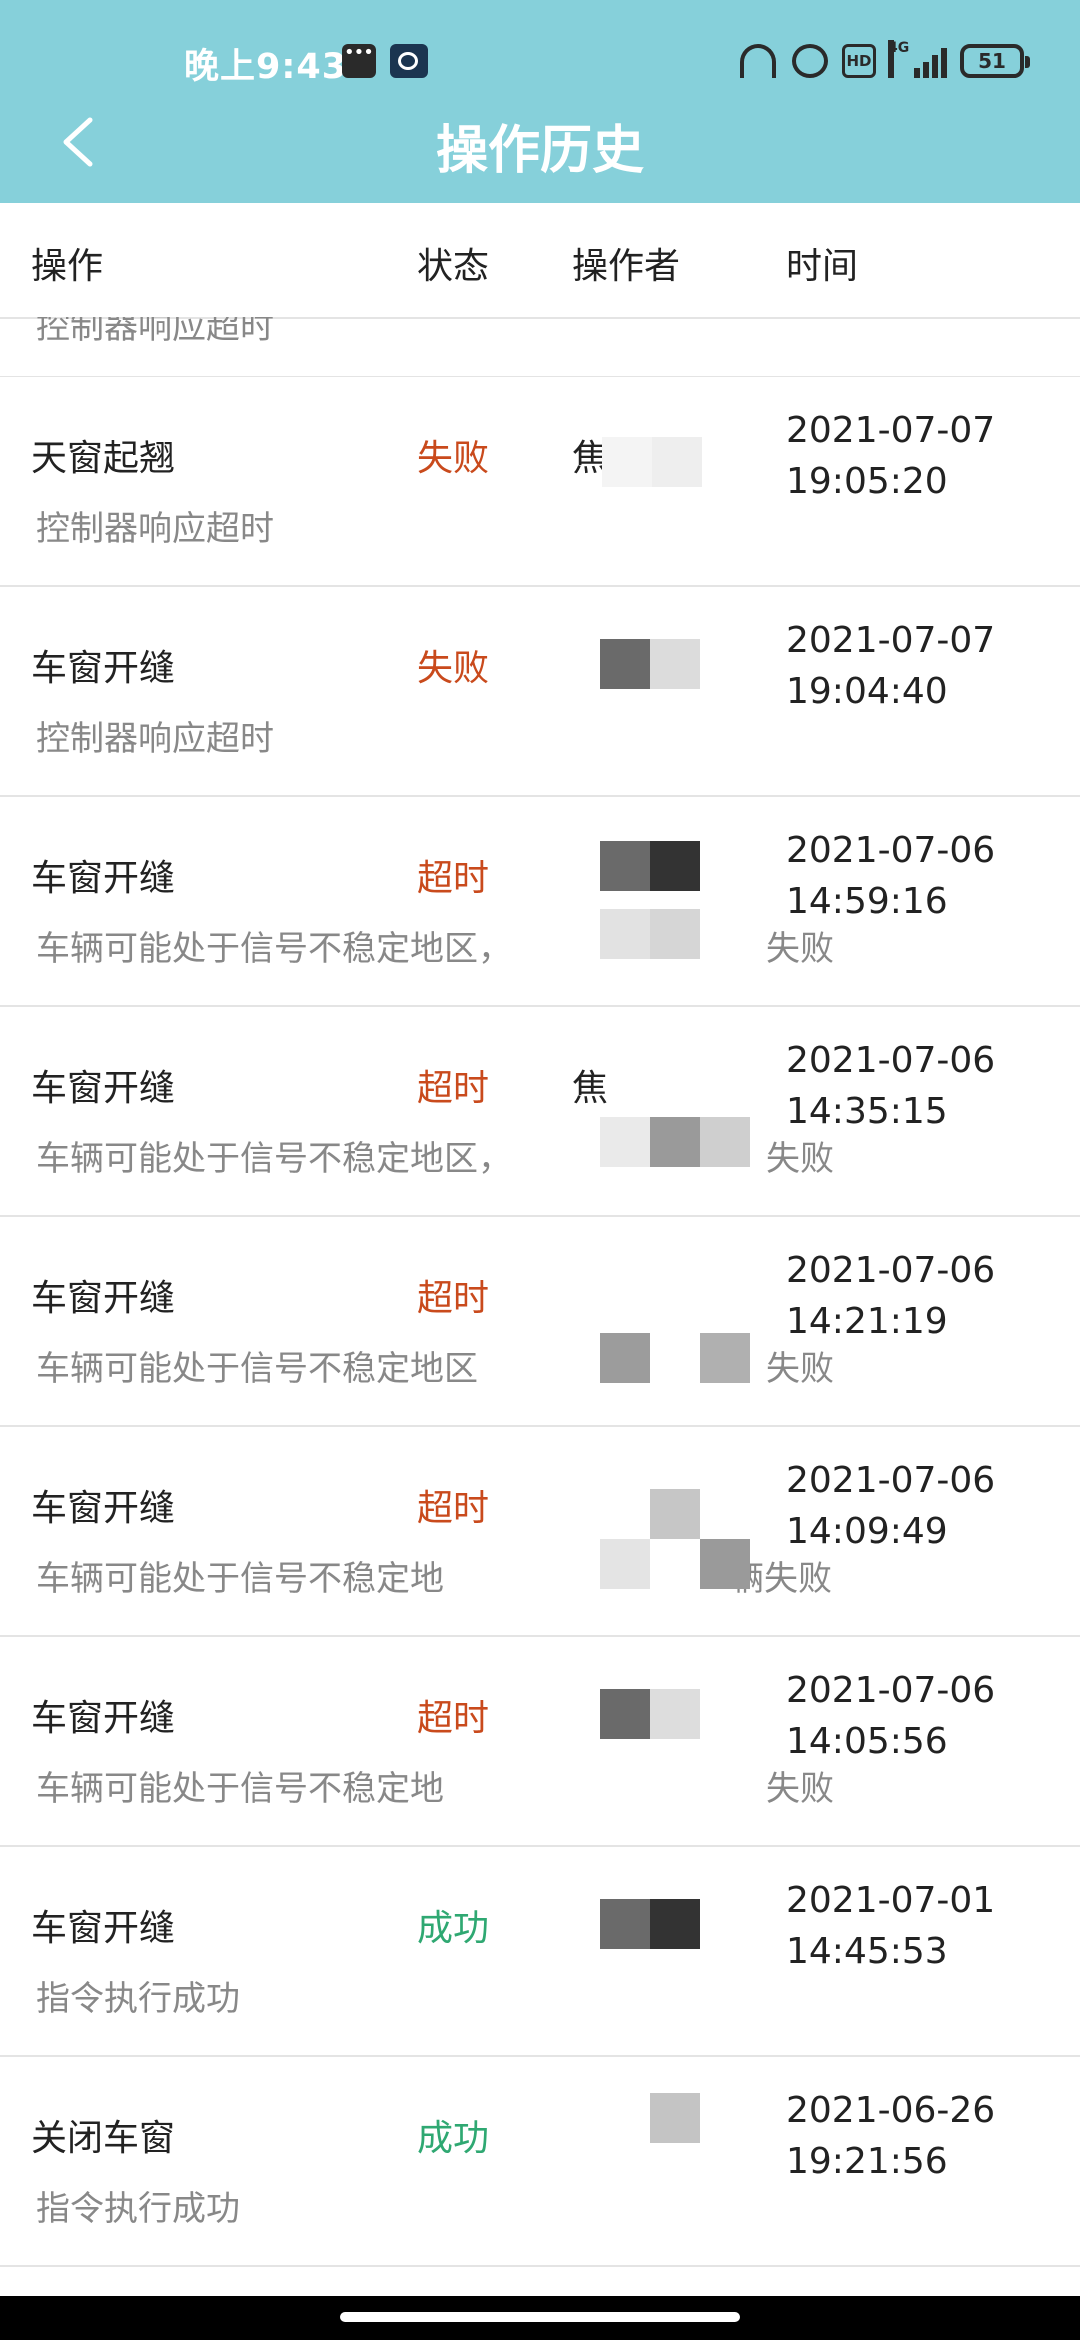  Describe the element at coordinates (867, 901) in the screenshot. I see `row-clock: 14:59:16` at that location.